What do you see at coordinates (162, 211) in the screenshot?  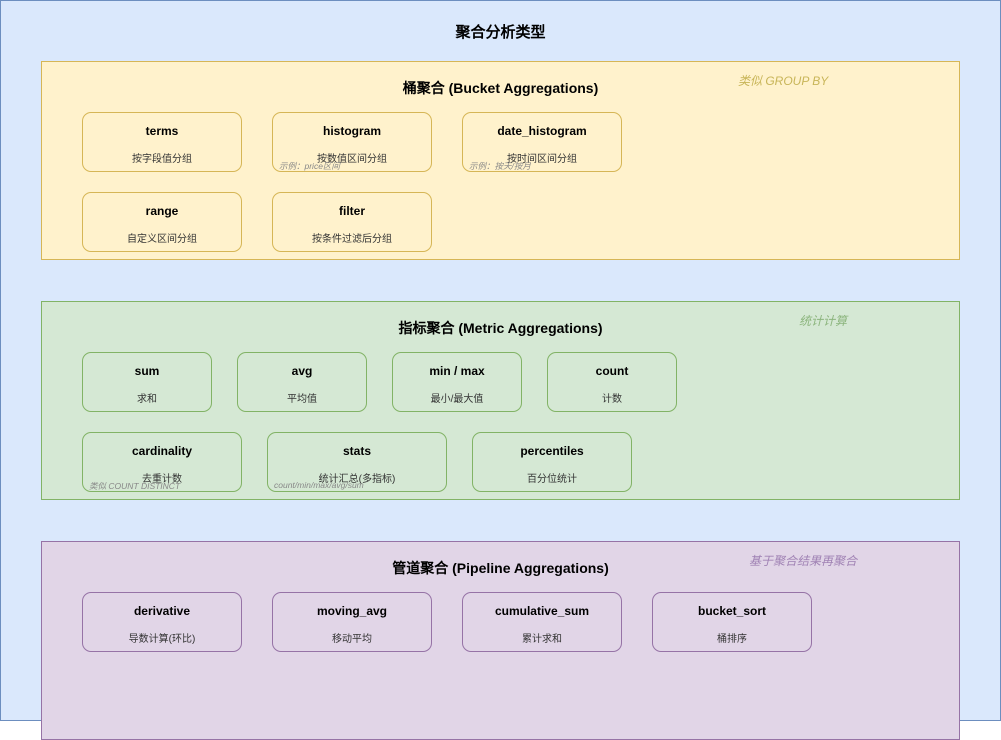 I see `card-name: range` at bounding box center [162, 211].